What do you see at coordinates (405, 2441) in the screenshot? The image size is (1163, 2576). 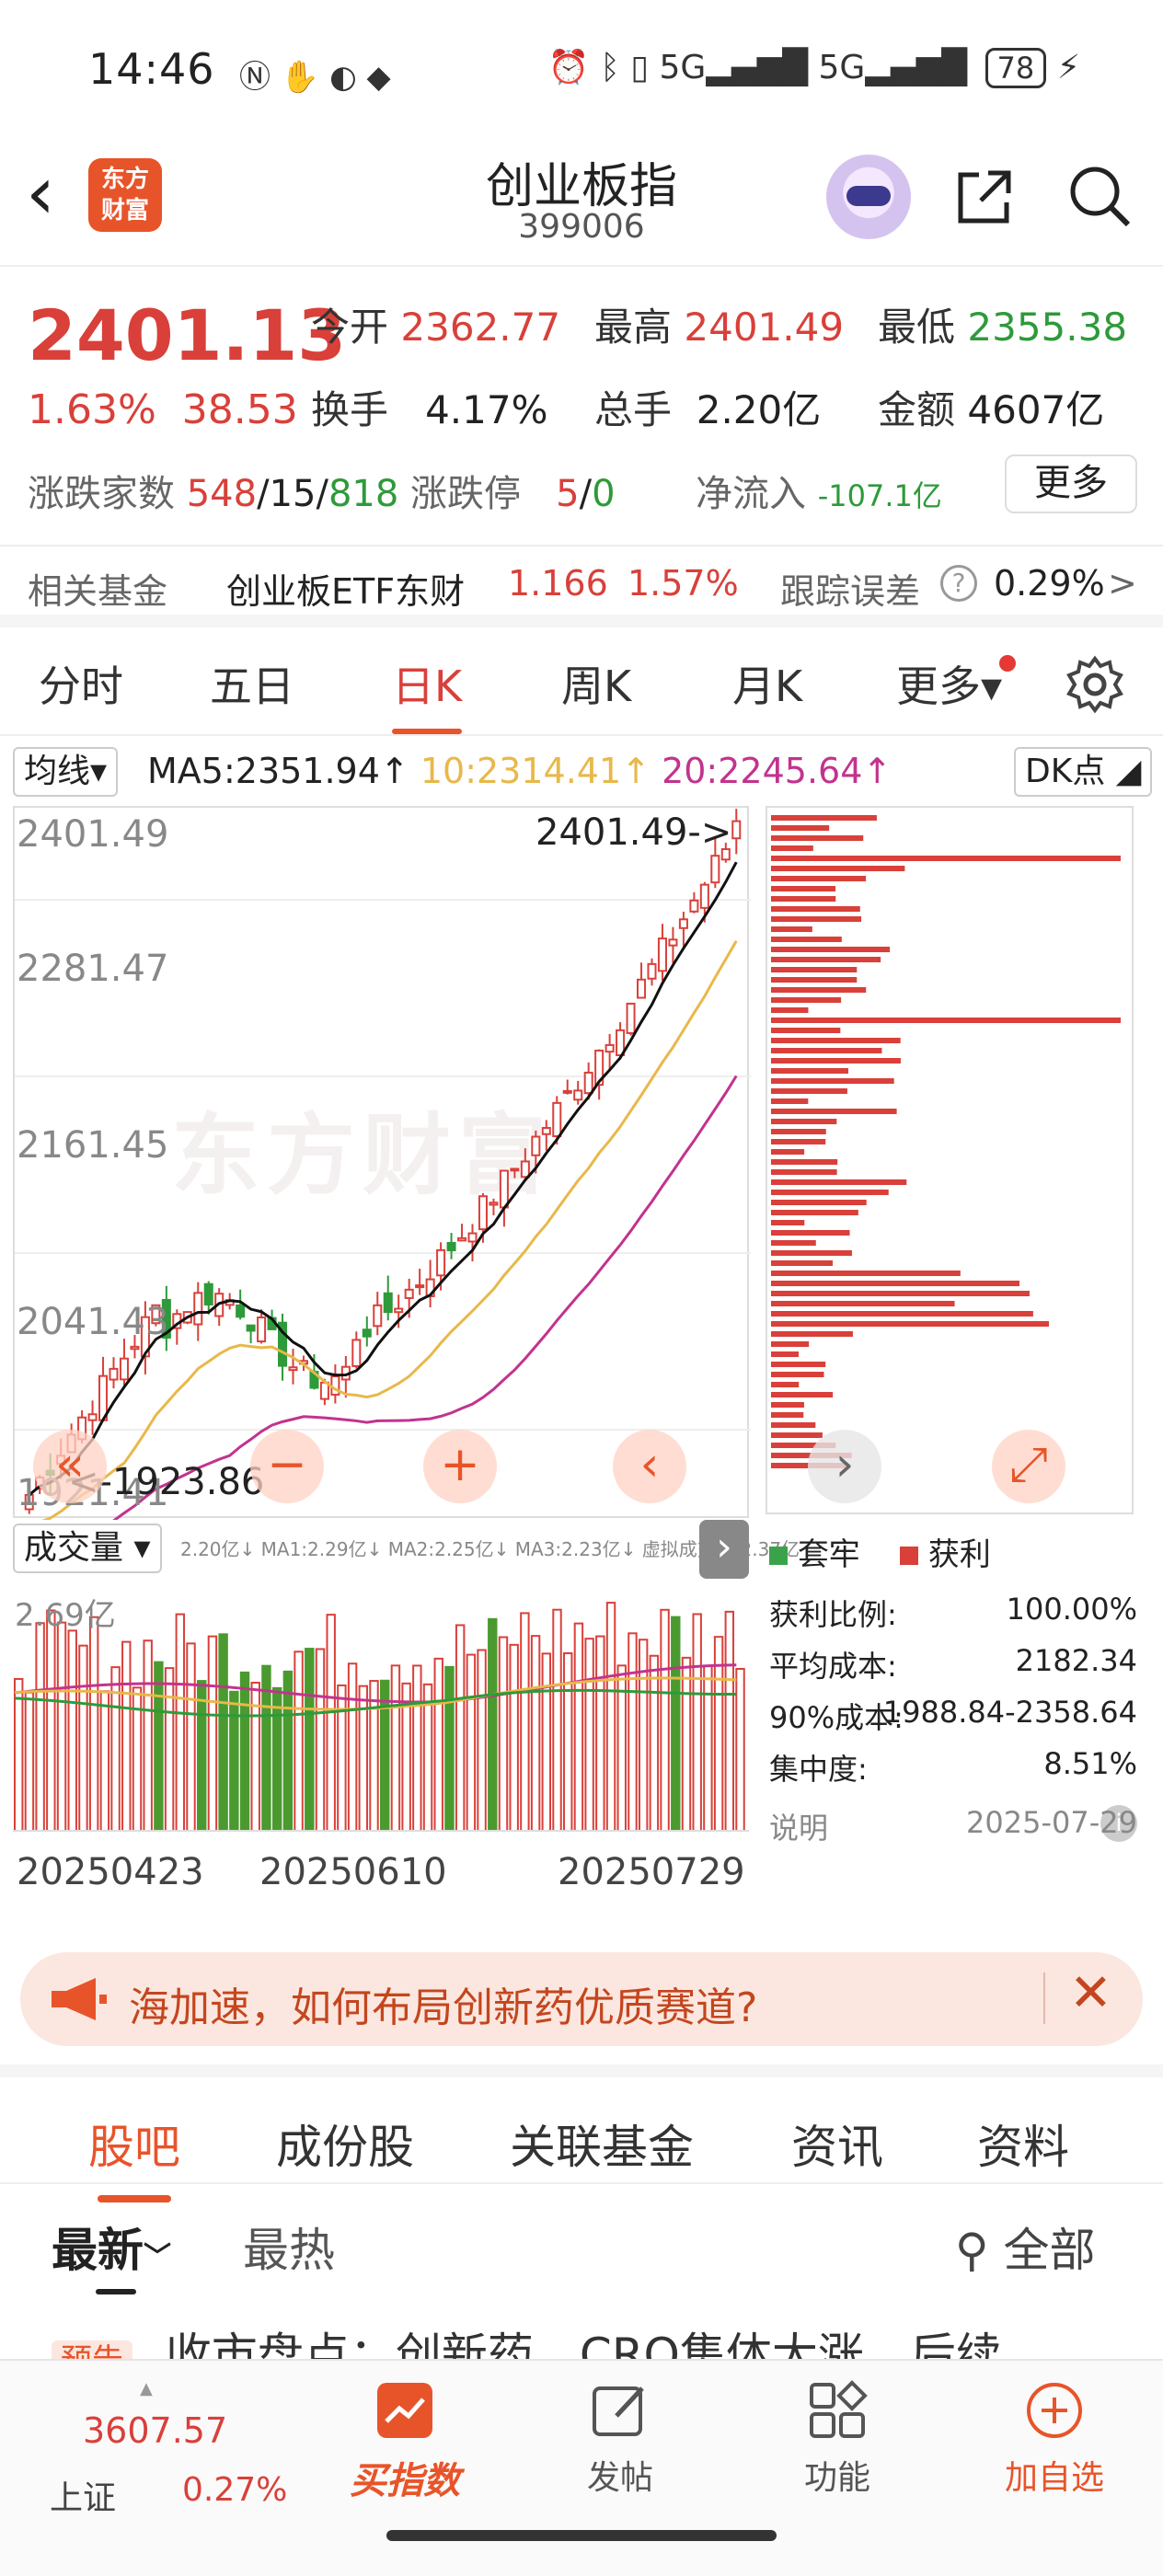 I see `buy-index-tab: 买指数` at bounding box center [405, 2441].